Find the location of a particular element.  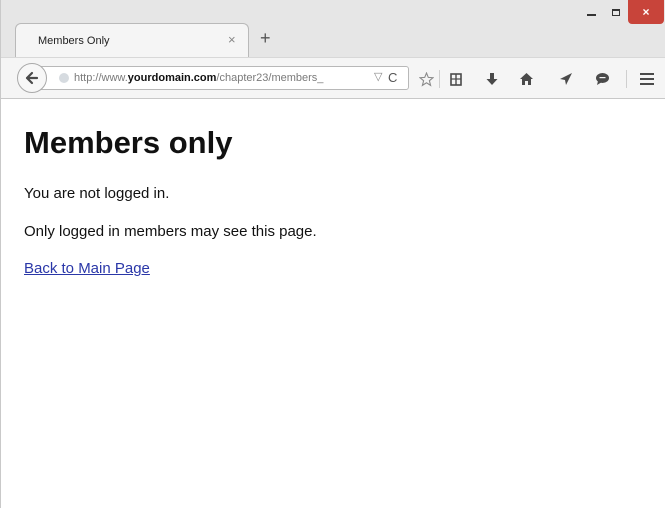

maximize-button is located at coordinates (616, 12).